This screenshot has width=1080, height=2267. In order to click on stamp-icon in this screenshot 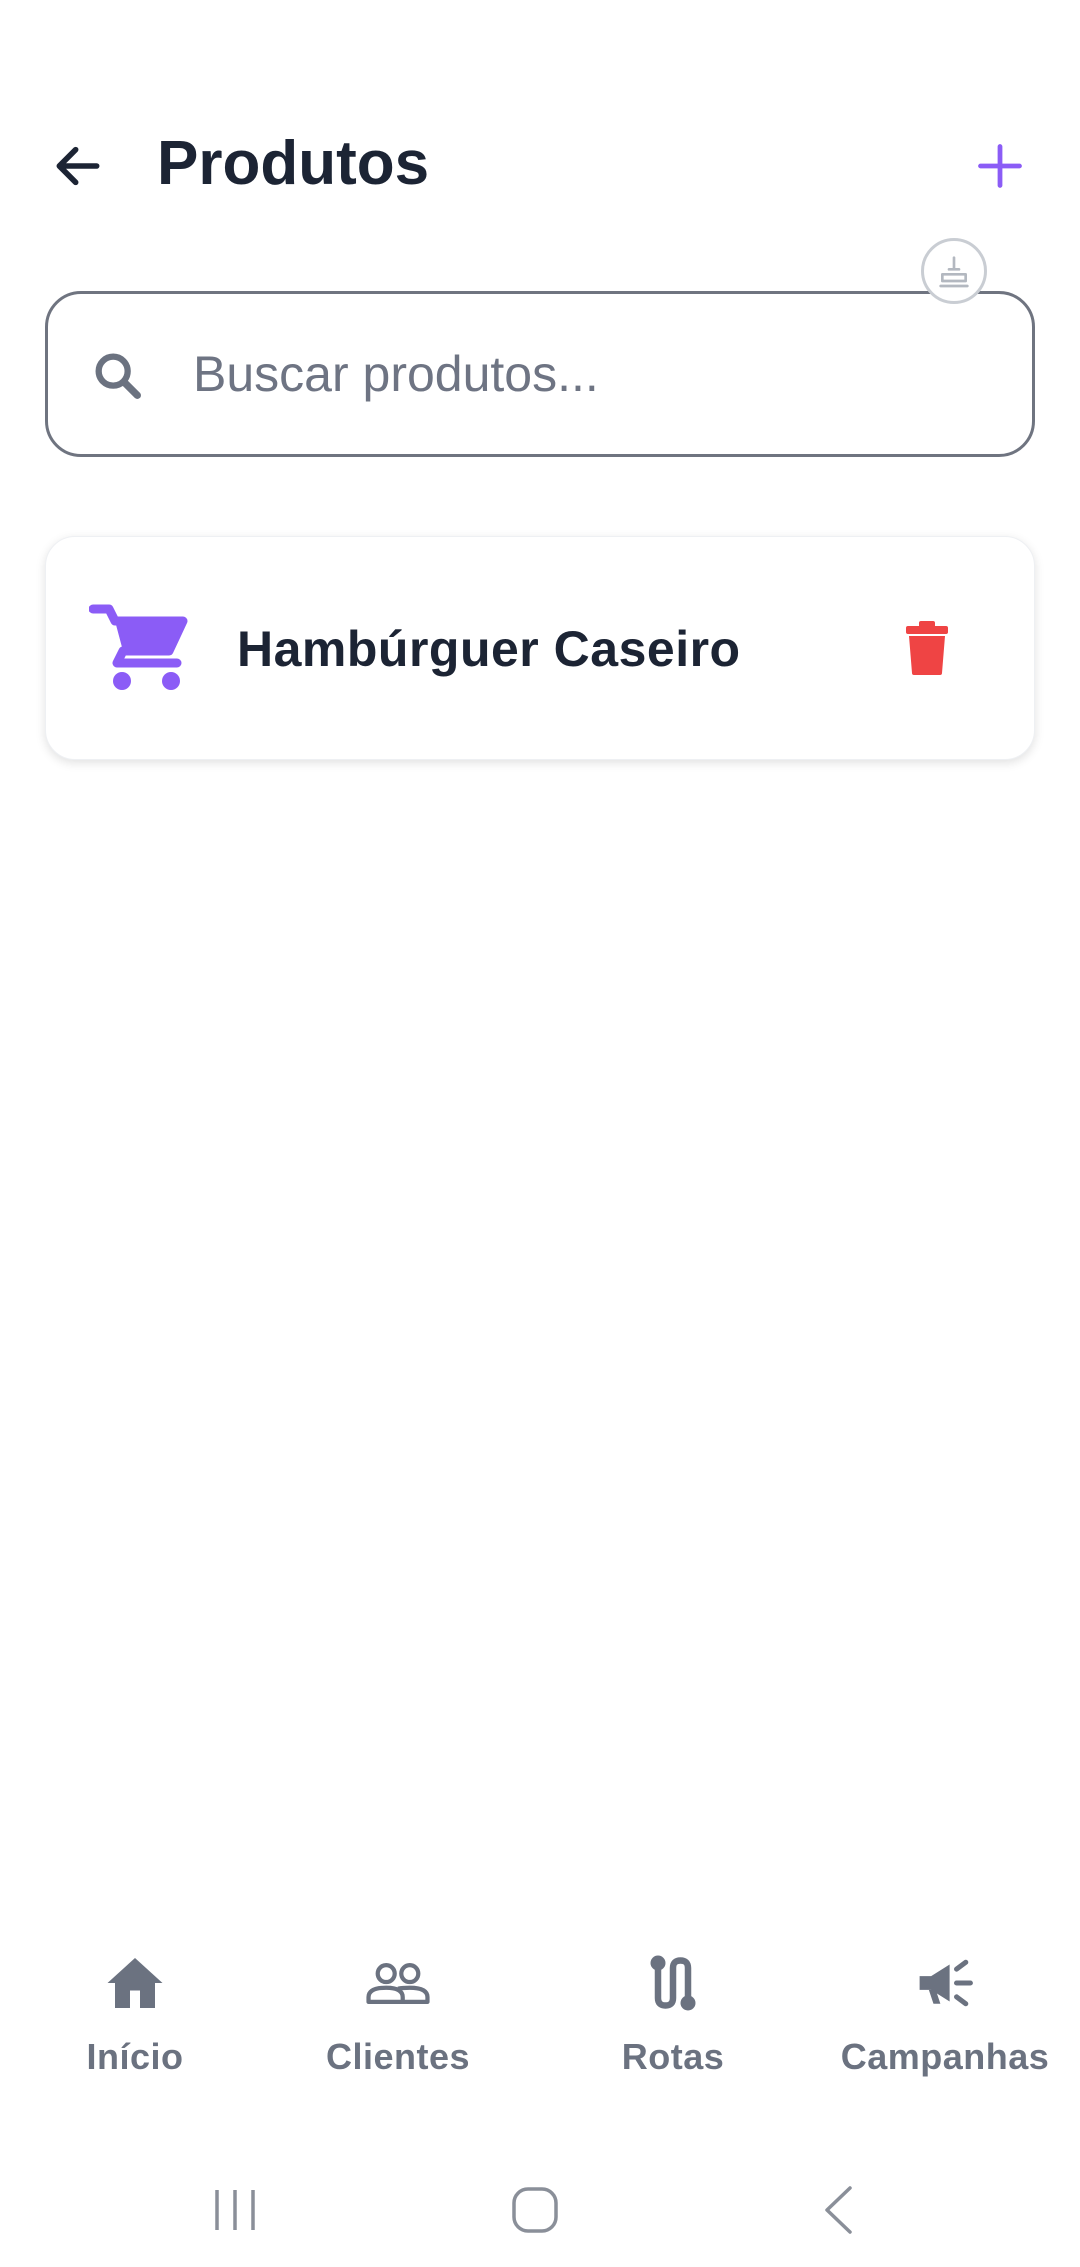, I will do `click(954, 272)`.